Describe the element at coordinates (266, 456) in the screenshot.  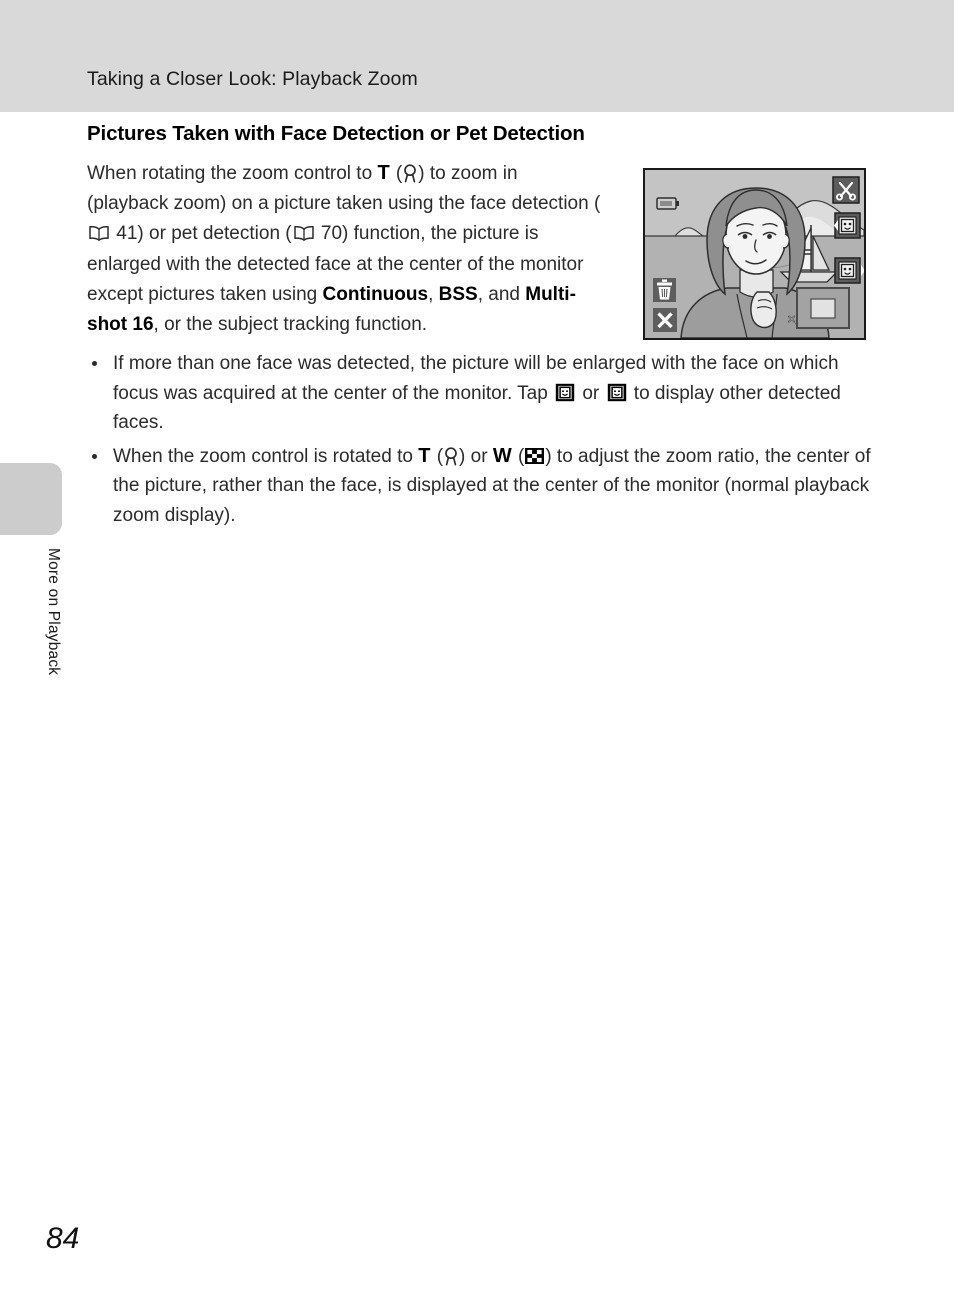
I see `bullet2-text-1: When the zoom control is rotated to` at that location.